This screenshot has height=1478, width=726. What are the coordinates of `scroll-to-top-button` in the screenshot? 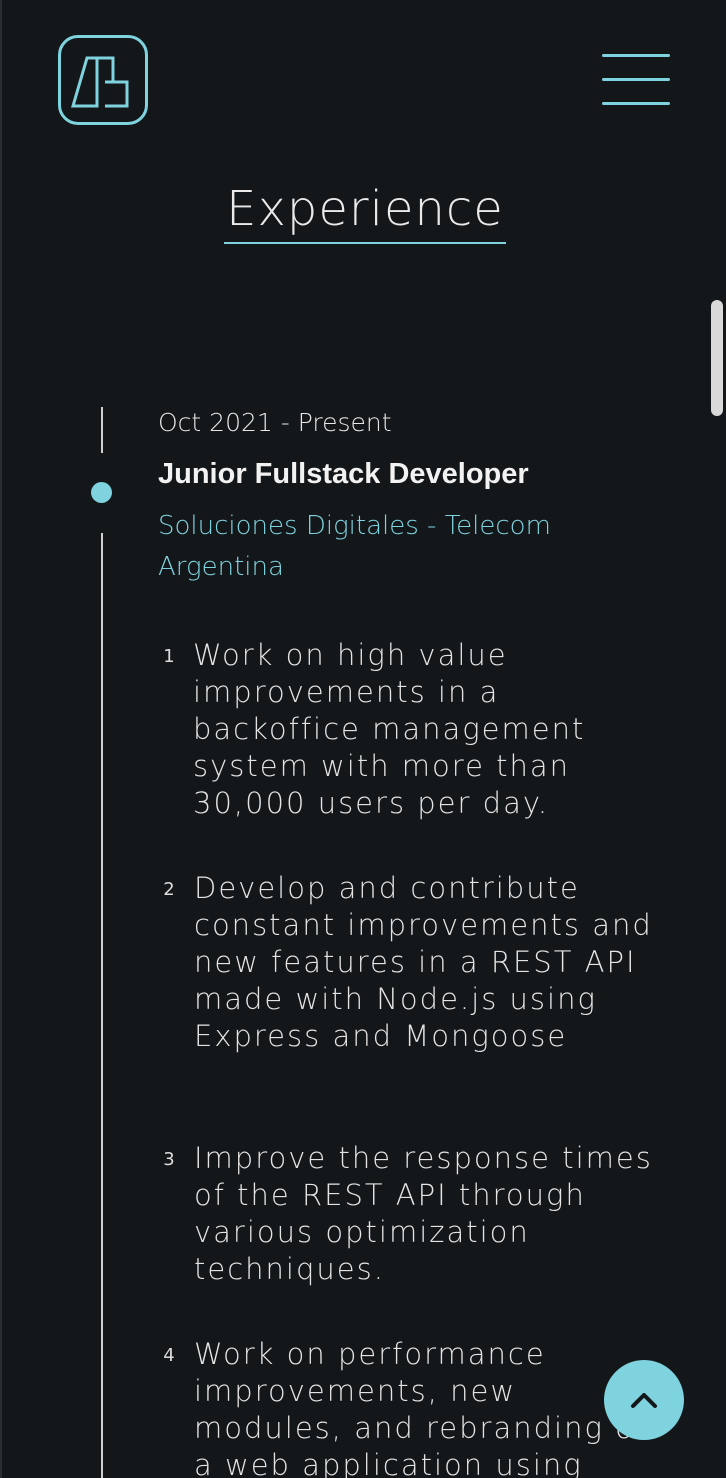 It's located at (644, 1400).